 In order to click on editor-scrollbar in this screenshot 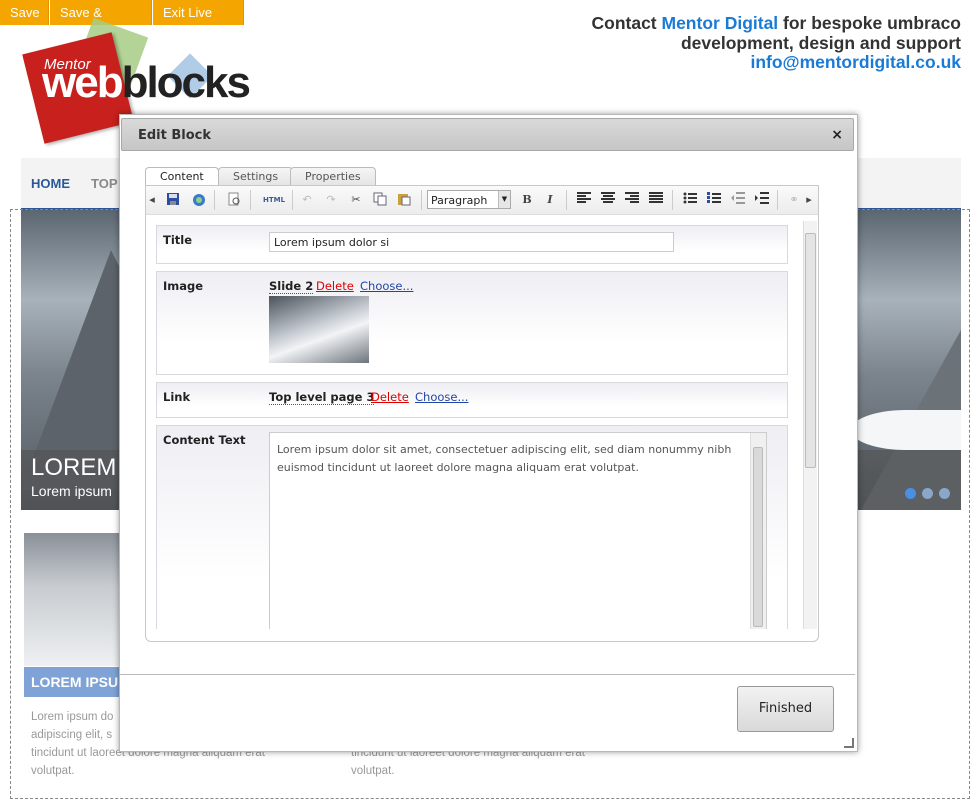, I will do `click(810, 425)`.